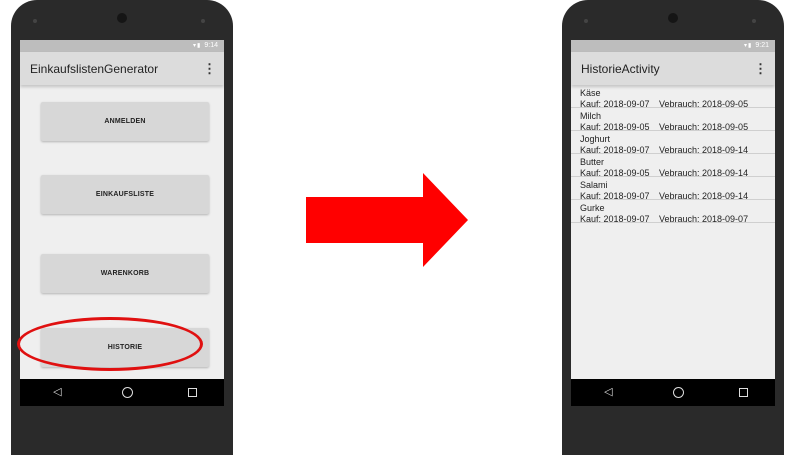  Describe the element at coordinates (592, 208) in the screenshot. I see `item-name: Gurke` at that location.